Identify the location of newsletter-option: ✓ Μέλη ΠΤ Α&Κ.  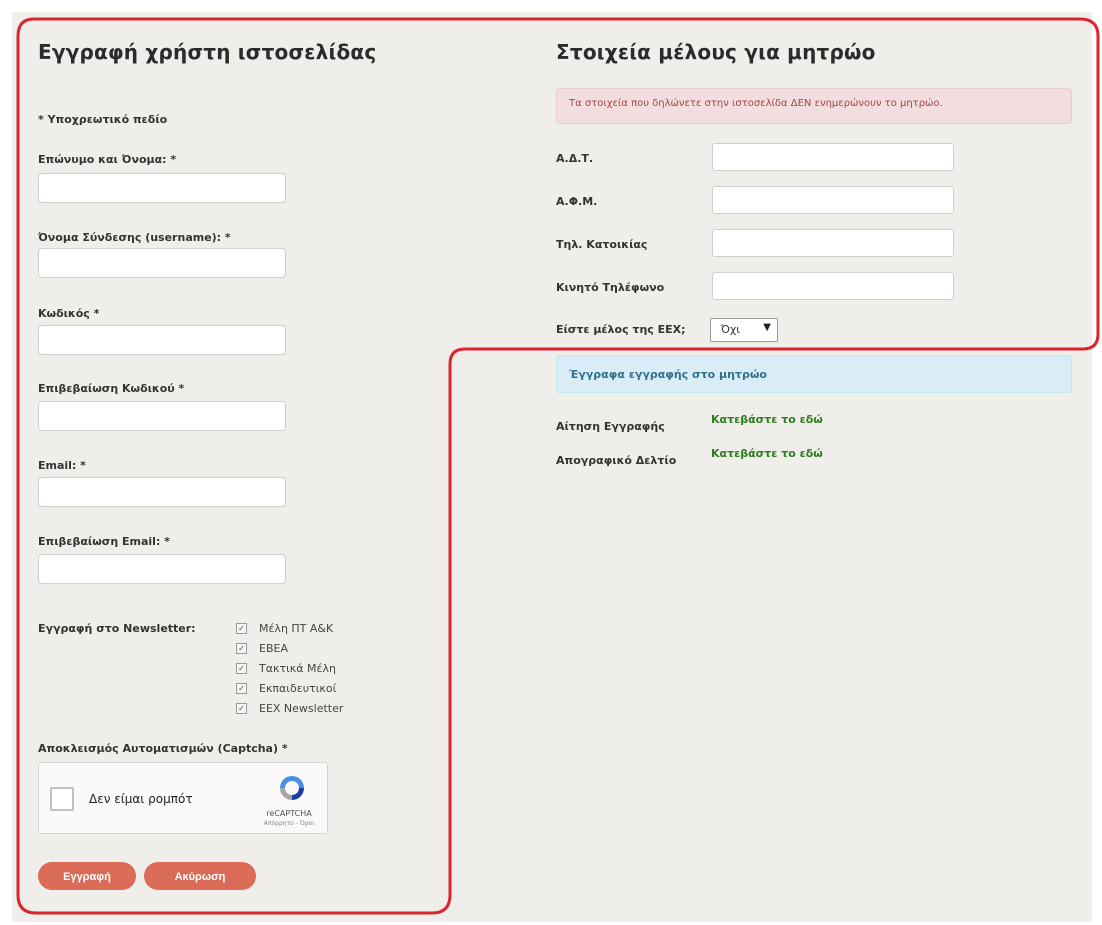
(289, 628).